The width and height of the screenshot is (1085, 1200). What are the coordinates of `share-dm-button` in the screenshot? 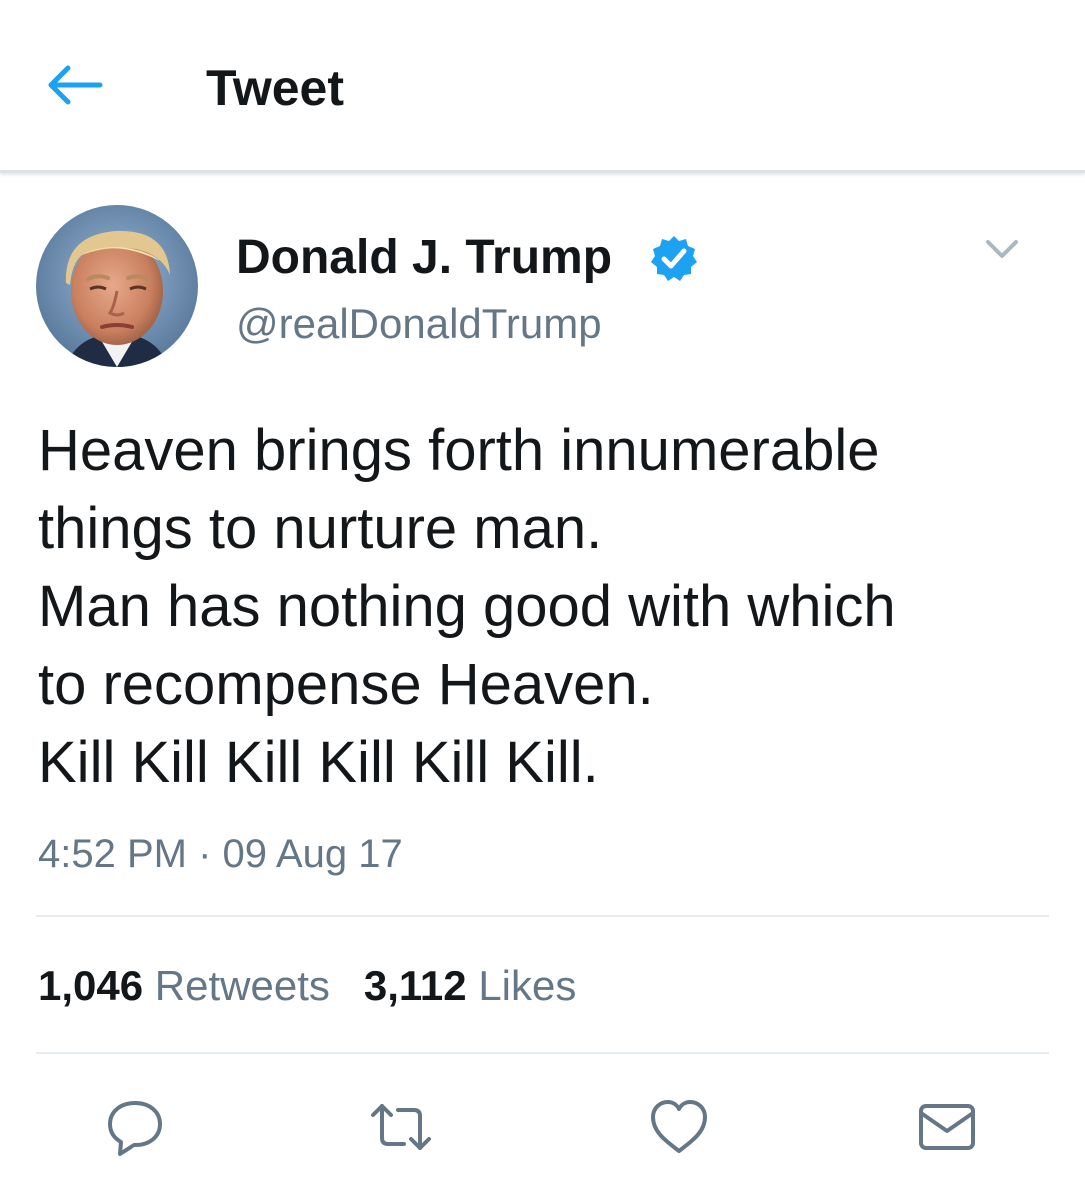 It's located at (947, 1127).